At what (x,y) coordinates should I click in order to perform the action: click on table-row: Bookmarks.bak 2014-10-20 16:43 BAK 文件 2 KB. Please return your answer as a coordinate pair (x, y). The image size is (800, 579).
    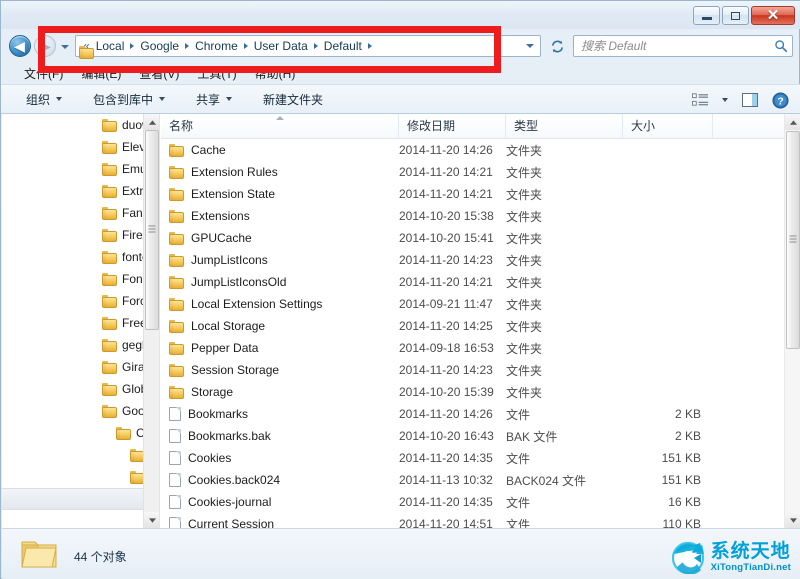
    Looking at the image, I should click on (472, 436).